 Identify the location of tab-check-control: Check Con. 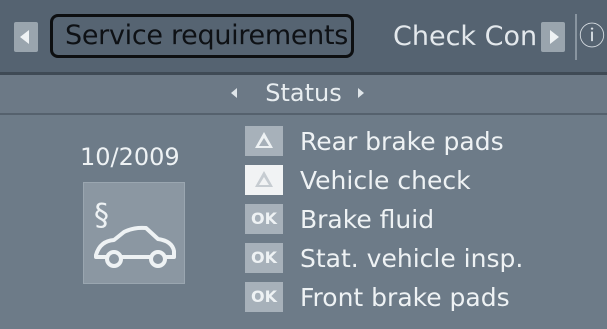
(468, 36).